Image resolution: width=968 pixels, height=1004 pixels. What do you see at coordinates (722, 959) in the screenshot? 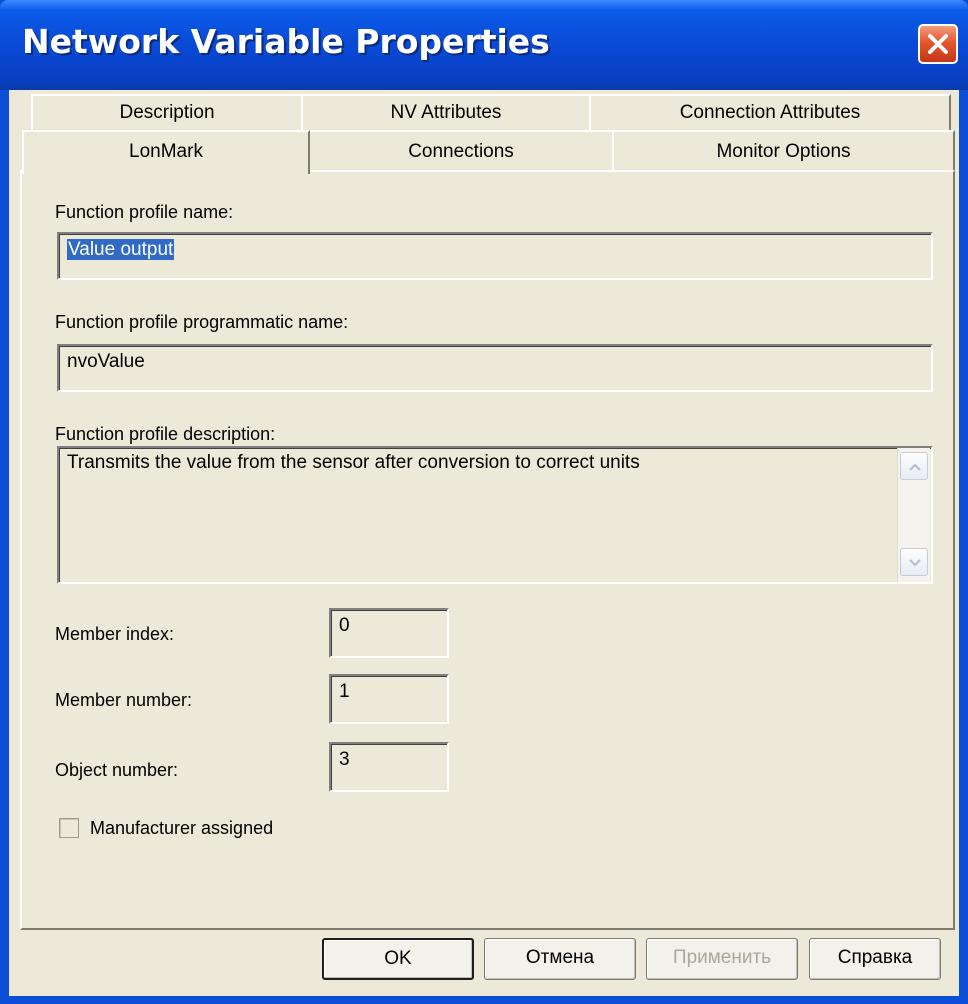
I see `apply-button: Применить` at bounding box center [722, 959].